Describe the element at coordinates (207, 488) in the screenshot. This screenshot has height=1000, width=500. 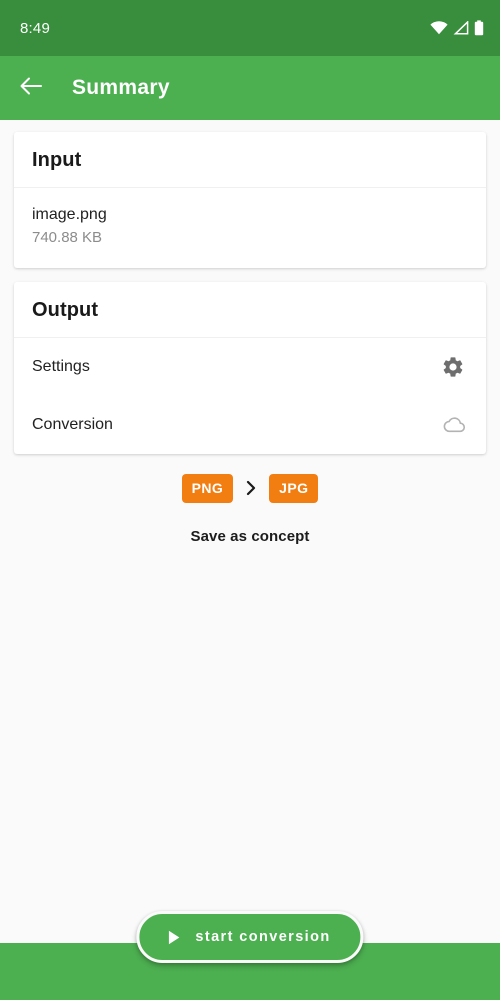
I see `source-format-badge: PNG` at that location.